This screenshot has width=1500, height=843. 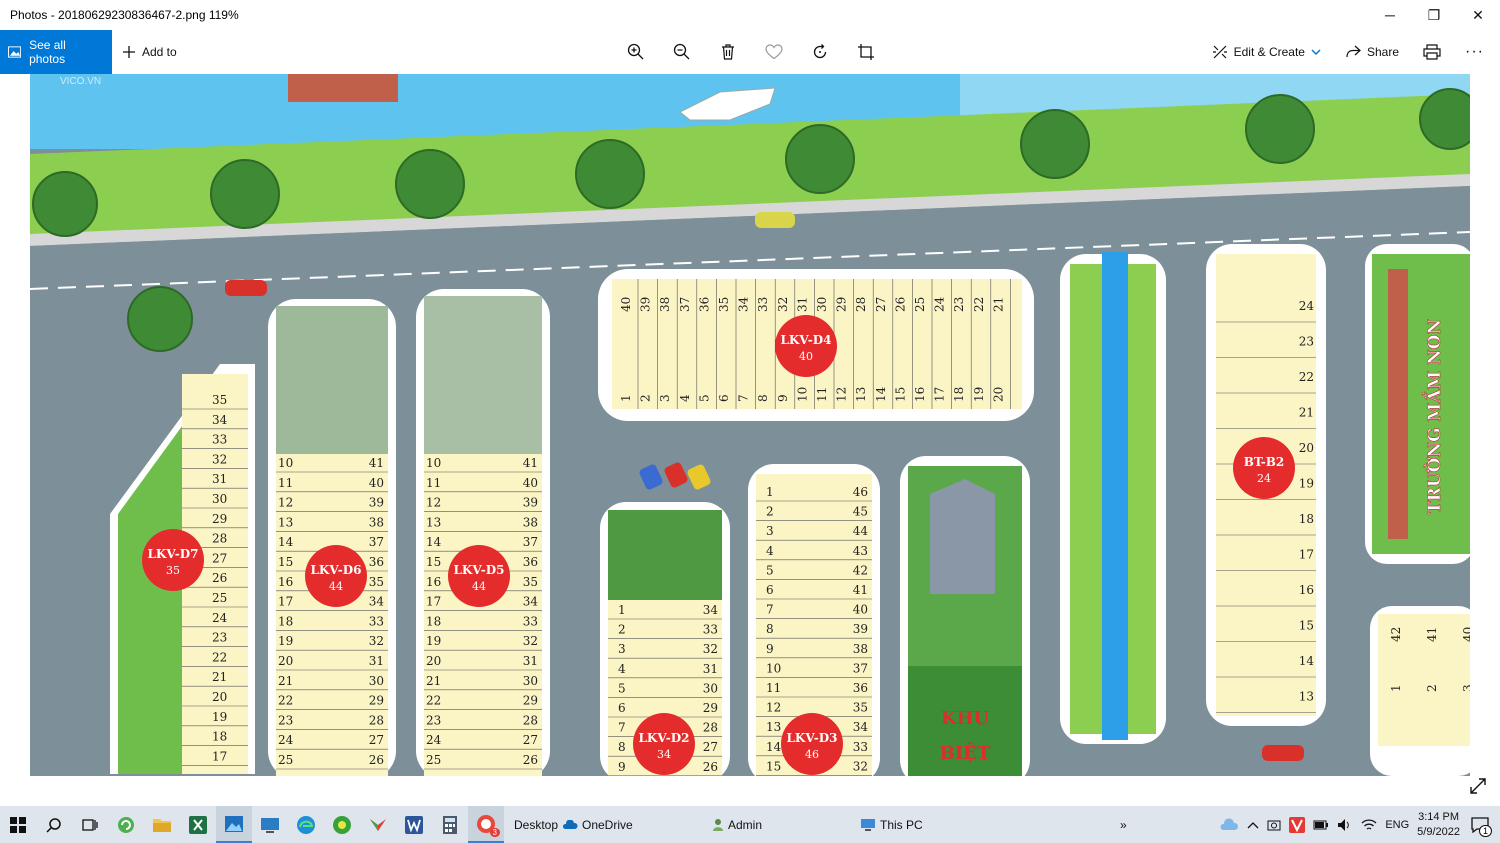 What do you see at coordinates (336, 586) in the screenshot?
I see `block-lot-count: 44` at bounding box center [336, 586].